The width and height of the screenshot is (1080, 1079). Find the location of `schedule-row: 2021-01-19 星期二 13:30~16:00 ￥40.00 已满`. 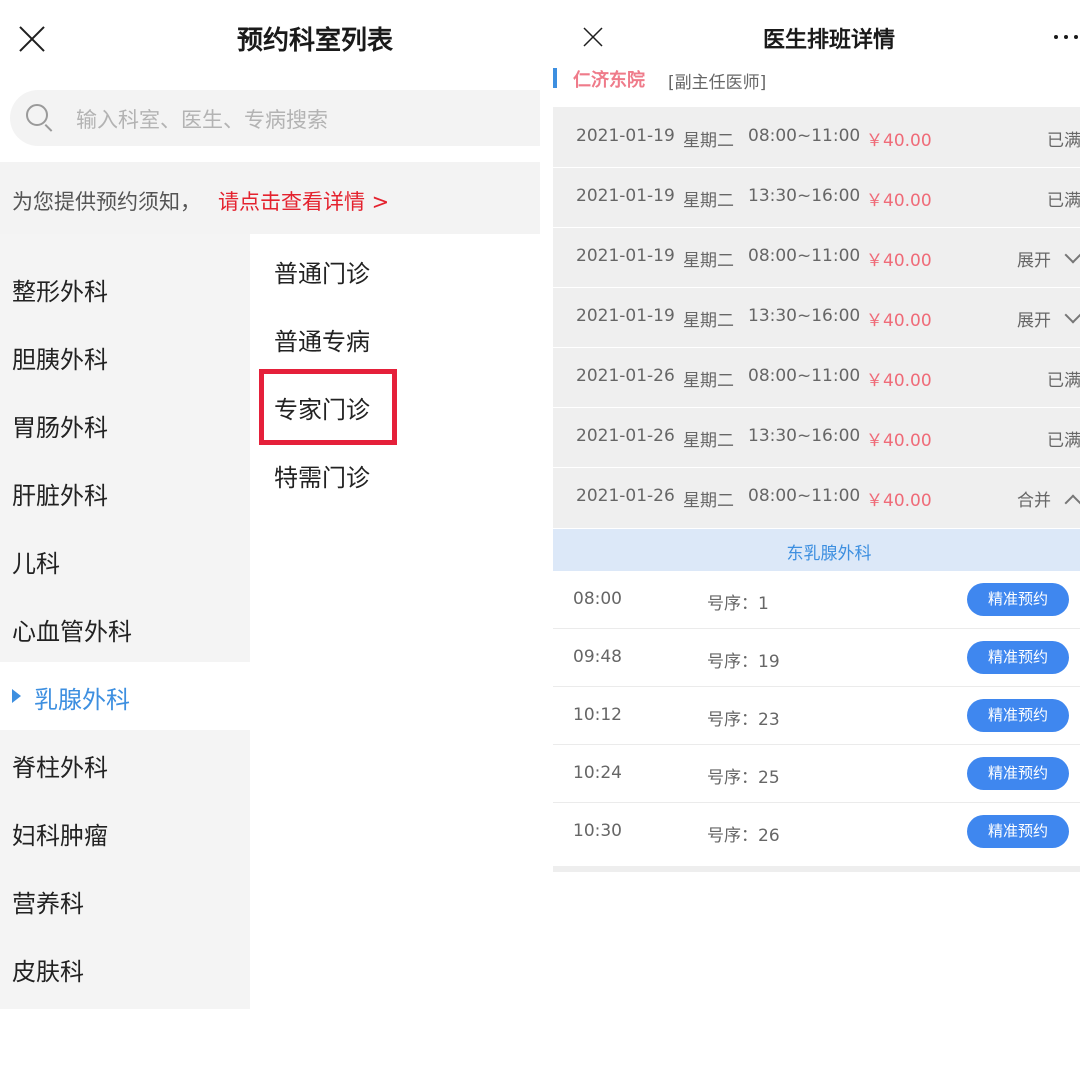

schedule-row: 2021-01-19 星期二 13:30~16:00 ￥40.00 已满 is located at coordinates (816, 197).